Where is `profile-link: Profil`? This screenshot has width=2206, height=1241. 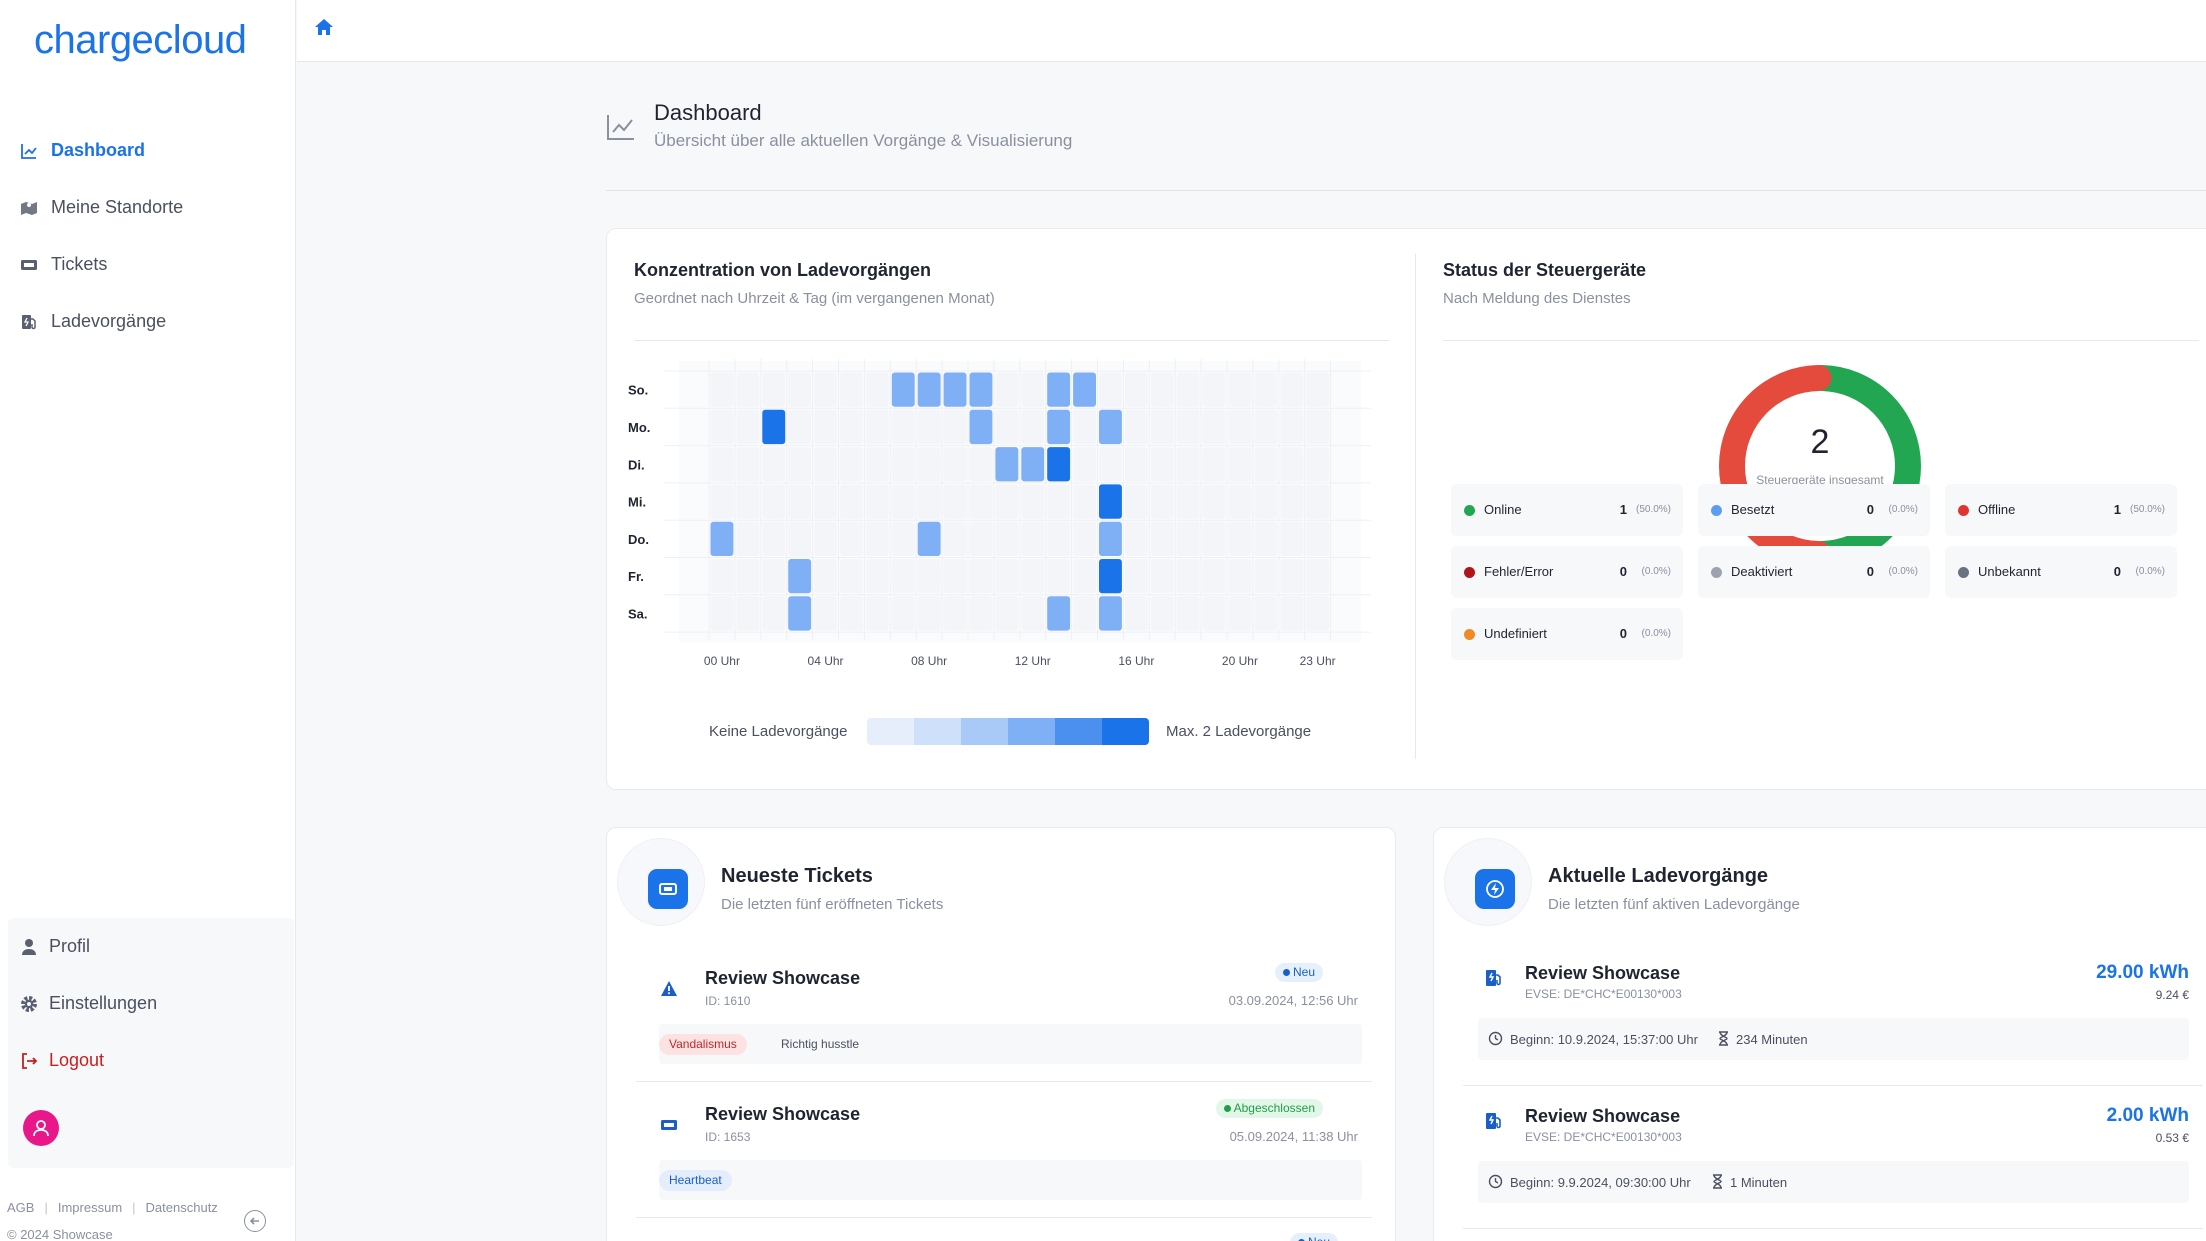 profile-link: Profil is located at coordinates (151, 946).